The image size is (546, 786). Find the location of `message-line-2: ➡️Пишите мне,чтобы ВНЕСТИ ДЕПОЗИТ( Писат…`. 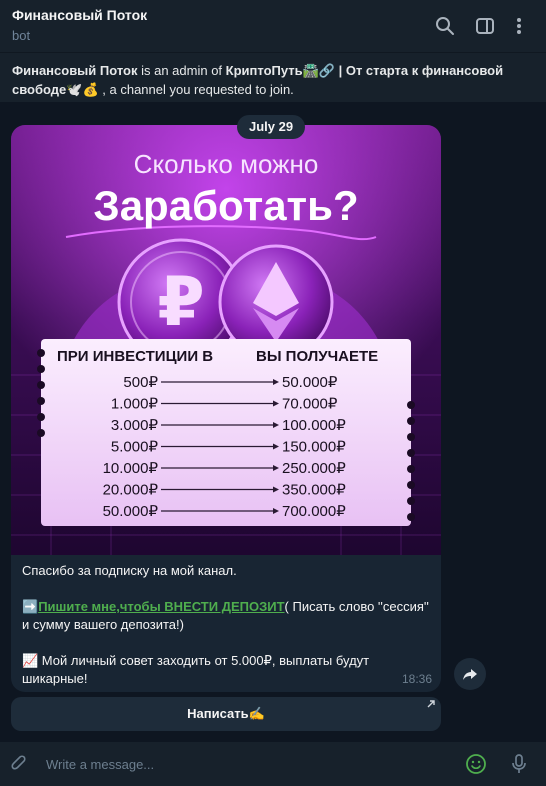

message-line-2: ➡️Пишите мне,чтобы ВНЕСТИ ДЕПОЗИТ( Писат… is located at coordinates (227, 616).